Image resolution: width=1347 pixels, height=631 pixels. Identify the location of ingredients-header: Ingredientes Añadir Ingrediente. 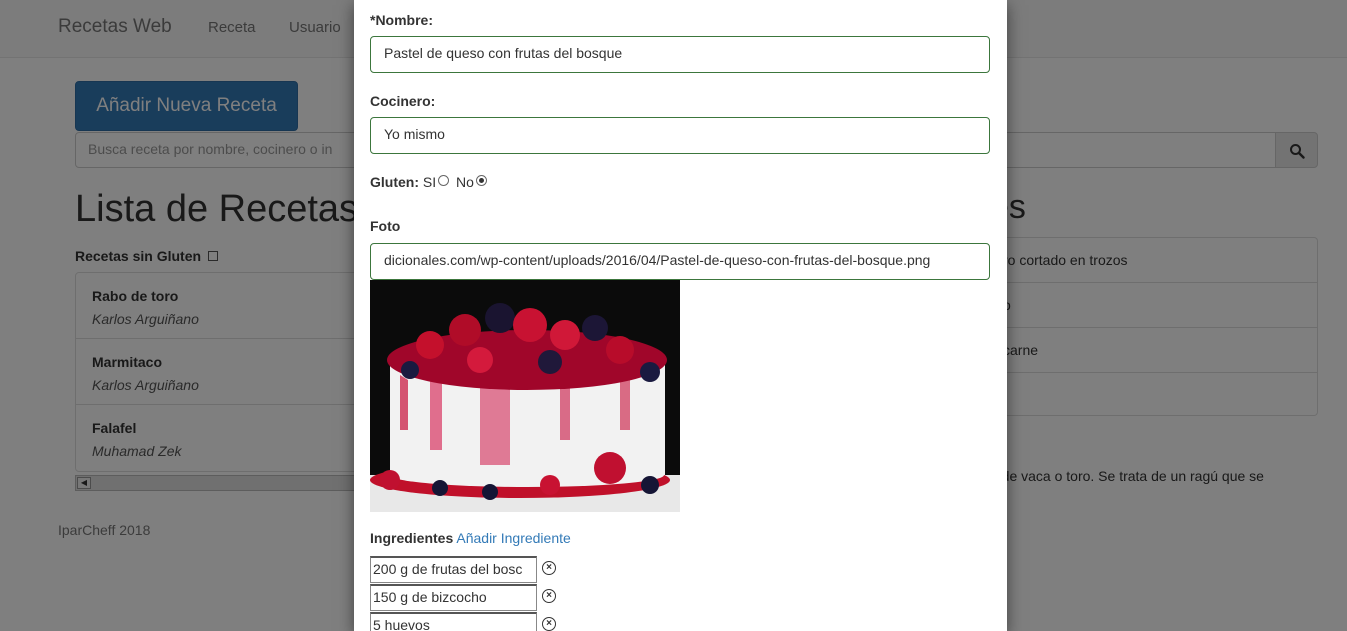
(470, 538).